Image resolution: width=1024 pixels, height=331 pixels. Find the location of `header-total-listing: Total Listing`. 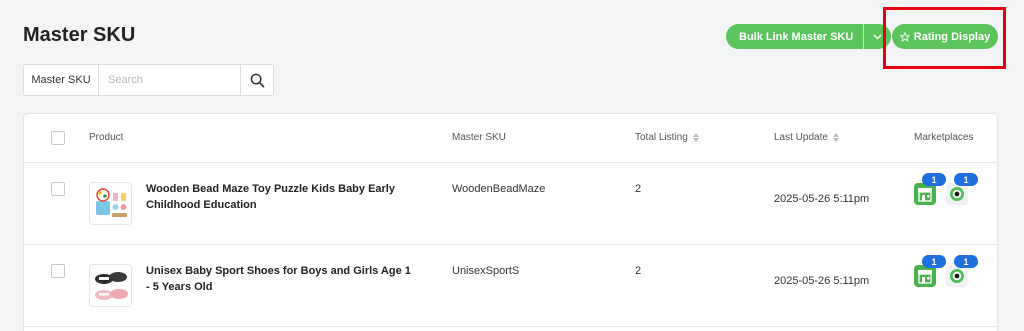

header-total-listing: Total Listing is located at coordinates (667, 137).